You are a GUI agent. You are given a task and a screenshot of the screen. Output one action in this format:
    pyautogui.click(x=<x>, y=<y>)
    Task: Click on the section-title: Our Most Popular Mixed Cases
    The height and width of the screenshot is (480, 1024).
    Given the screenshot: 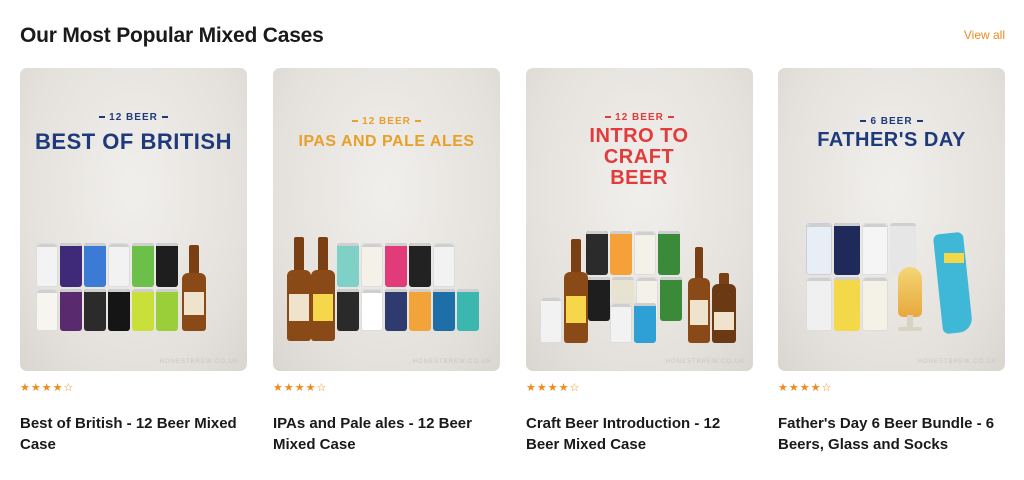 What is the action you would take?
    pyautogui.click(x=172, y=35)
    